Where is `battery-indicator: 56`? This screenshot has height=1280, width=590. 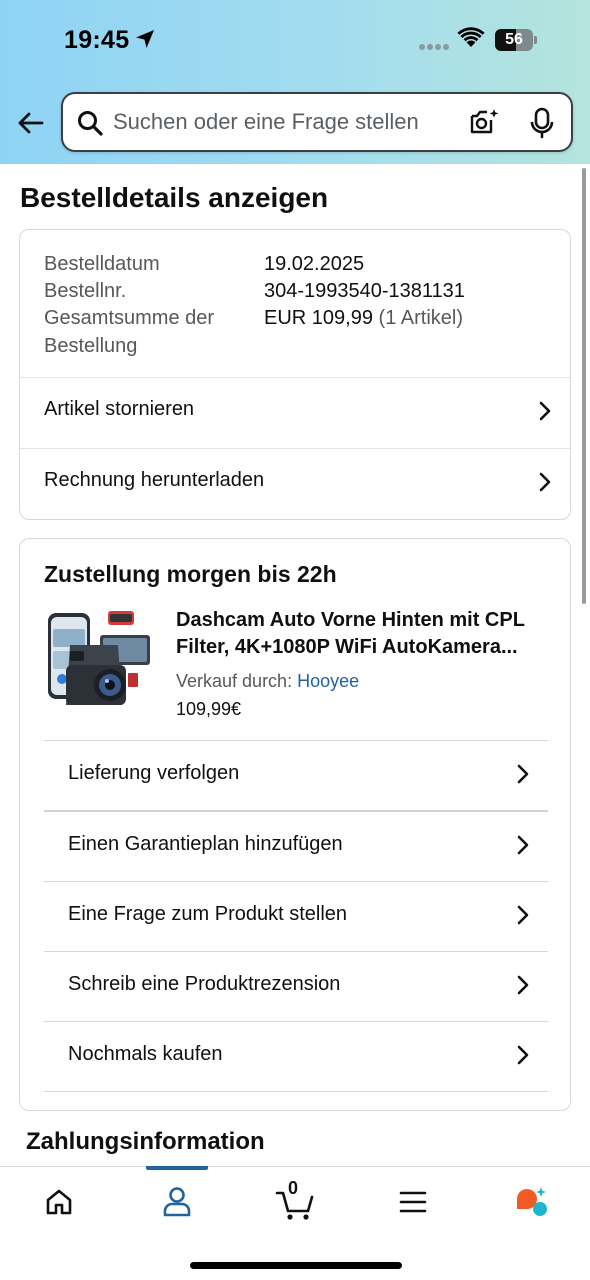 battery-indicator: 56 is located at coordinates (516, 40).